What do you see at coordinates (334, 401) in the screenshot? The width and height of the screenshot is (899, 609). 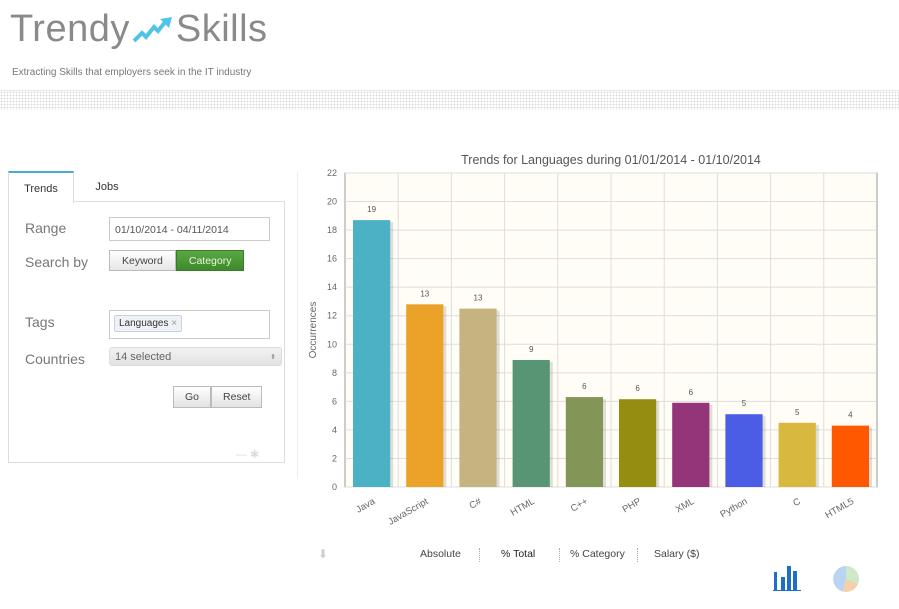 I see `y-tick-label: 6` at bounding box center [334, 401].